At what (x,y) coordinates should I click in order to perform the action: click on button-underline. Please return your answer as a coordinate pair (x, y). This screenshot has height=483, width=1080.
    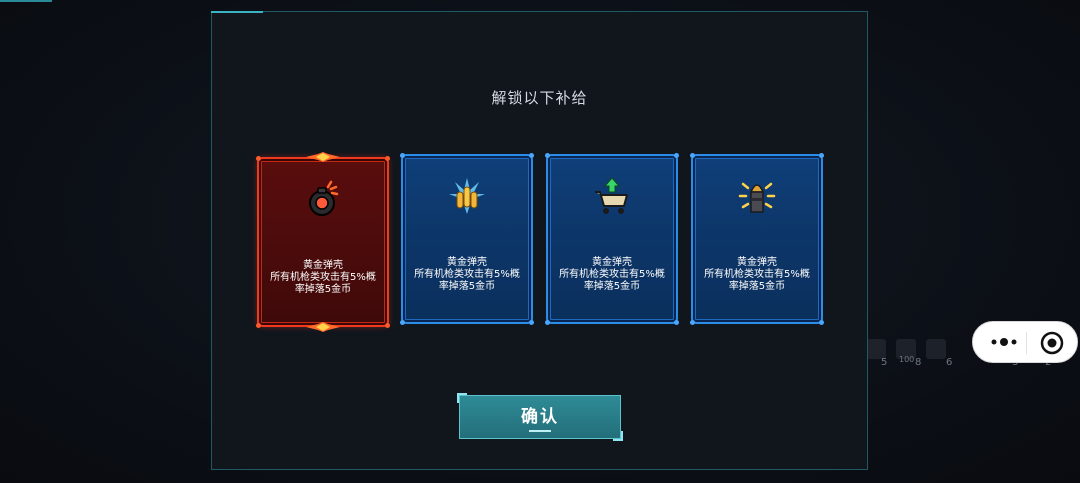
    Looking at the image, I should click on (540, 431).